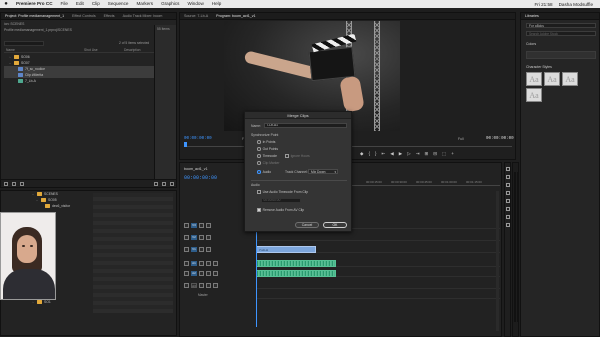  I want to click on play-icon: ▶, so click(400, 154).